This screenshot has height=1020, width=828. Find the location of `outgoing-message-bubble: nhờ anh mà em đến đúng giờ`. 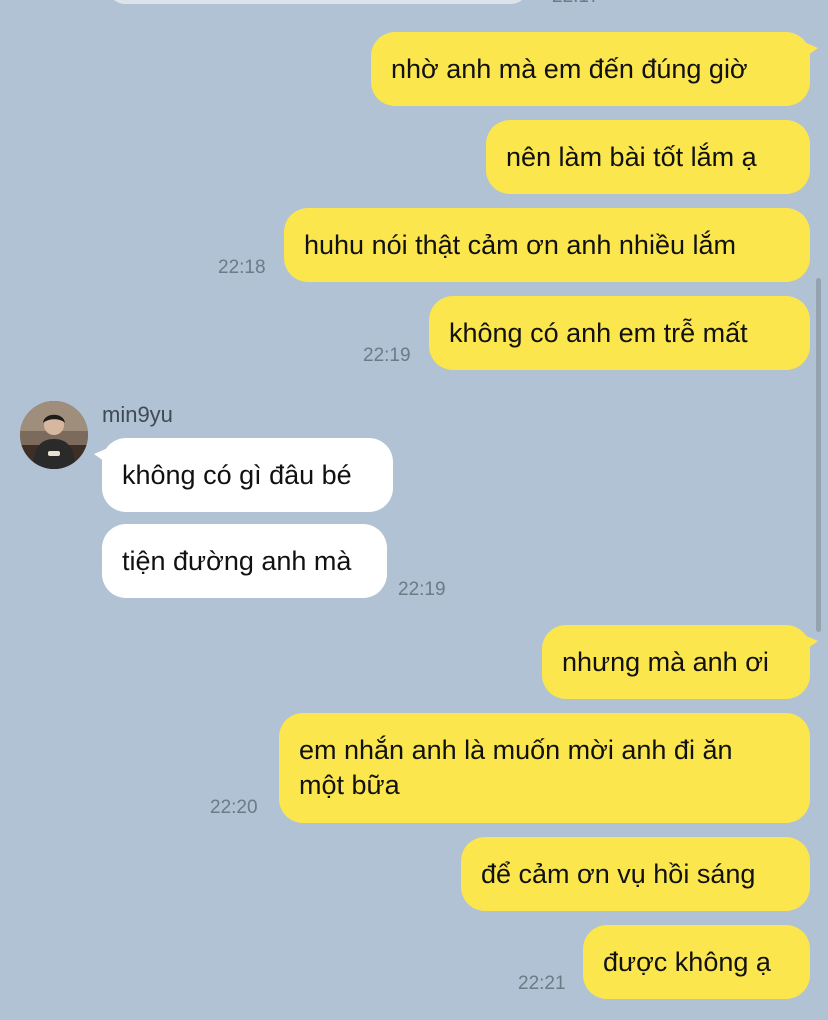

outgoing-message-bubble: nhờ anh mà em đến đúng giờ is located at coordinates (594, 69).